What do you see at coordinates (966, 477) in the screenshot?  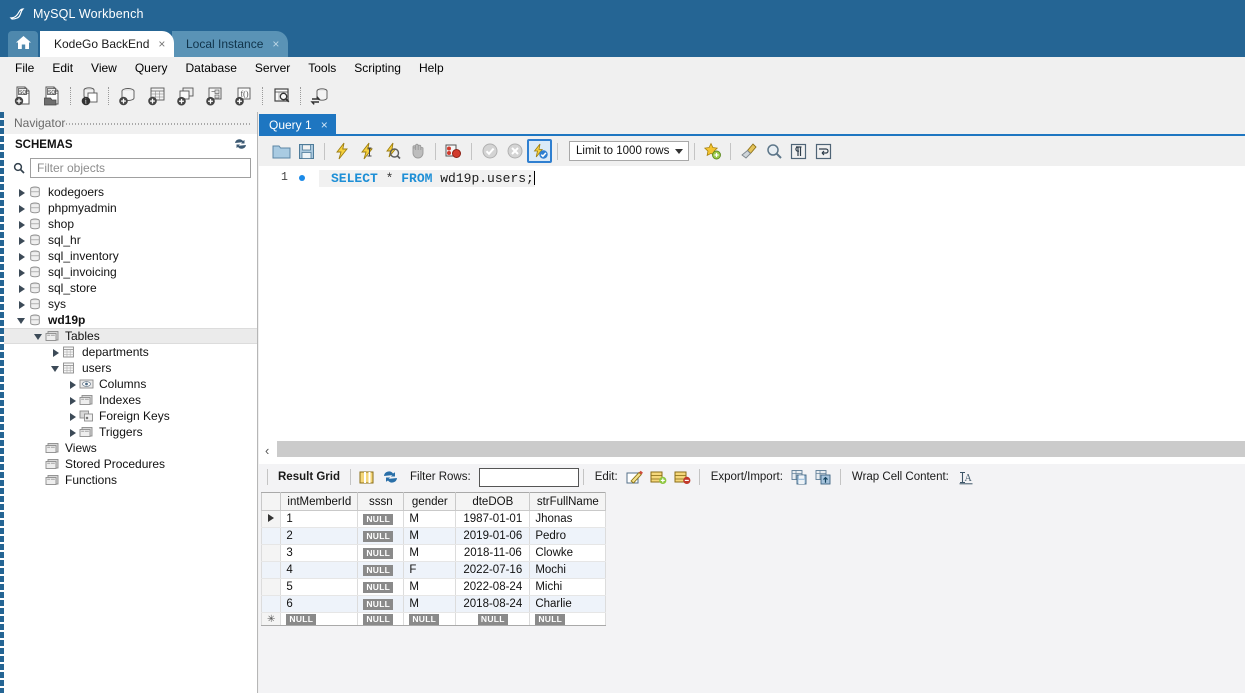 I see `wrap-cell-icon: A` at bounding box center [966, 477].